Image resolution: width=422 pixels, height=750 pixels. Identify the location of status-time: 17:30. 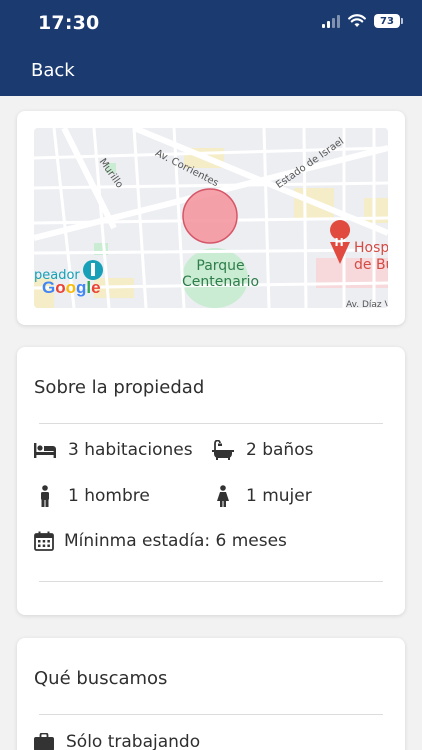
(69, 23).